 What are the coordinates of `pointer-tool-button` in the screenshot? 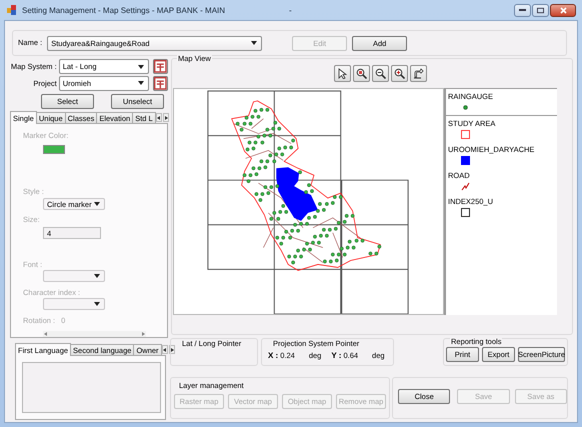 It's located at (342, 73).